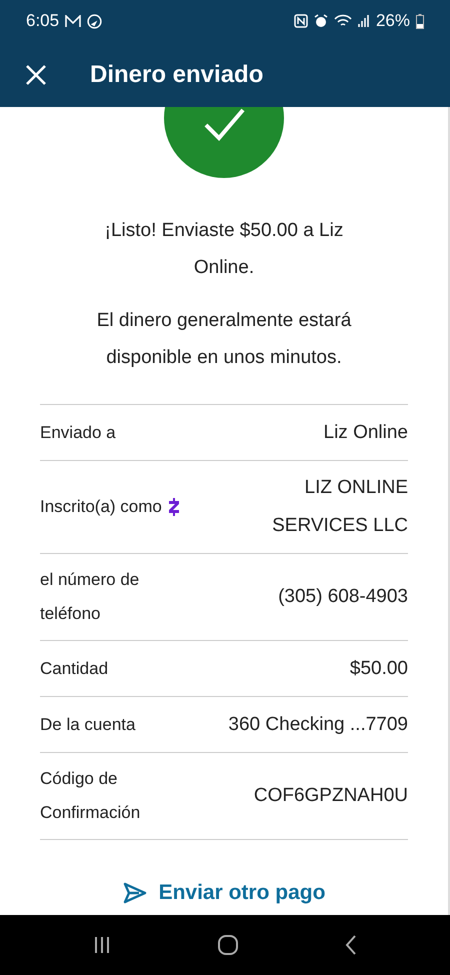  What do you see at coordinates (339, 507) in the screenshot?
I see `detail-value: LIZ ONLINE SERVICES LLC` at bounding box center [339, 507].